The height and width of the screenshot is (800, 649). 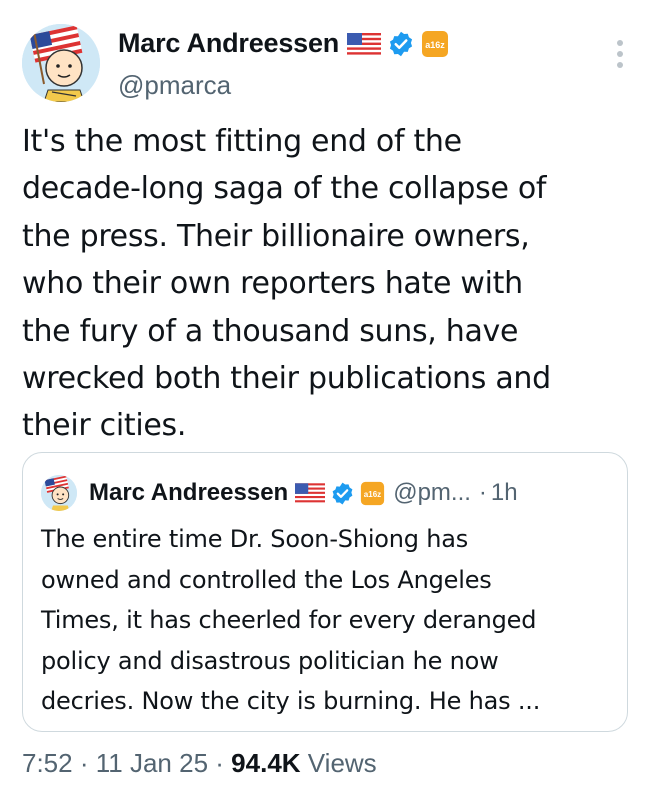 What do you see at coordinates (276, 236) in the screenshot?
I see `tweet-line: the press. Their billionaire owners,` at bounding box center [276, 236].